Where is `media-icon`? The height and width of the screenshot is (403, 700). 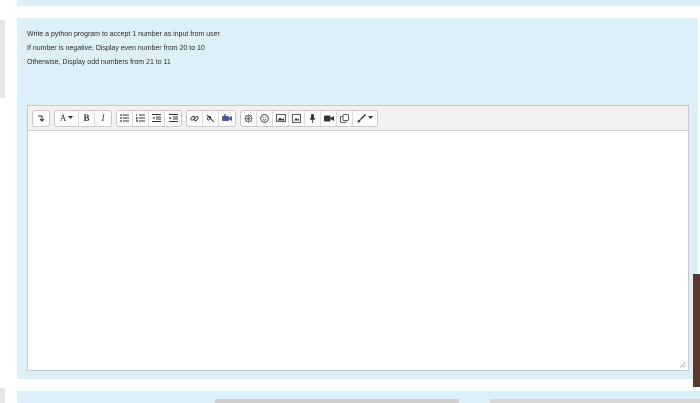
media-icon is located at coordinates (227, 117).